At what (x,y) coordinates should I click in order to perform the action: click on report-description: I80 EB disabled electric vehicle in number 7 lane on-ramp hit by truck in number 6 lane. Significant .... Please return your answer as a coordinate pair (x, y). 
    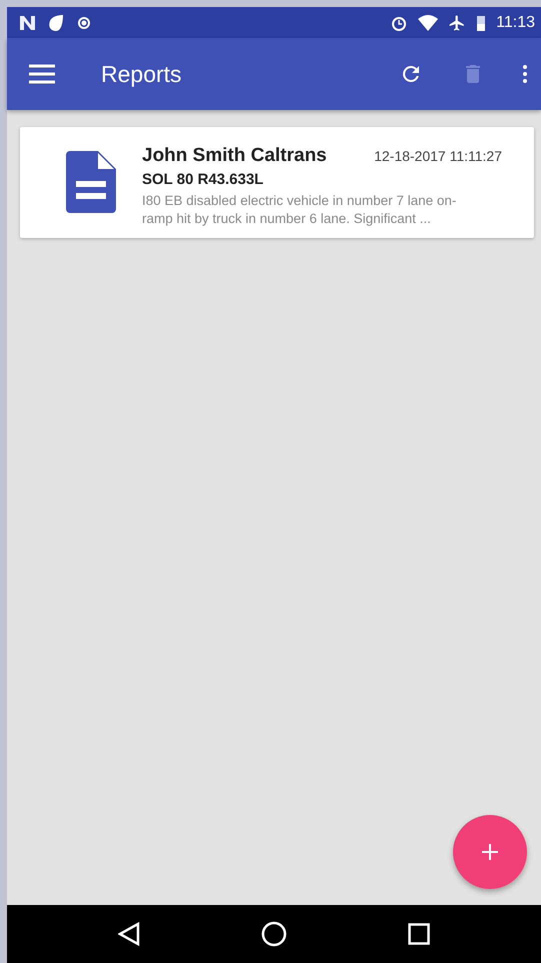
    Looking at the image, I should click on (300, 210).